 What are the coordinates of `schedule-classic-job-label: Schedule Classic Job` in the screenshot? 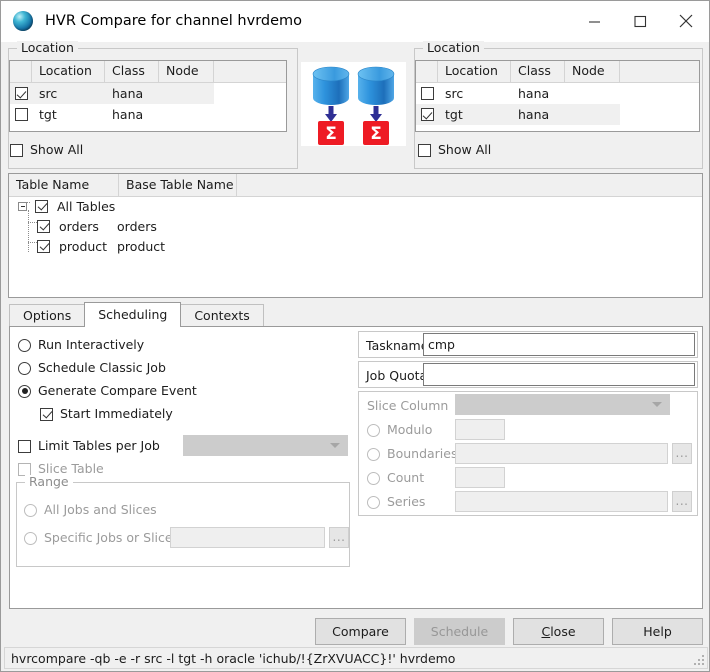 It's located at (102, 367).